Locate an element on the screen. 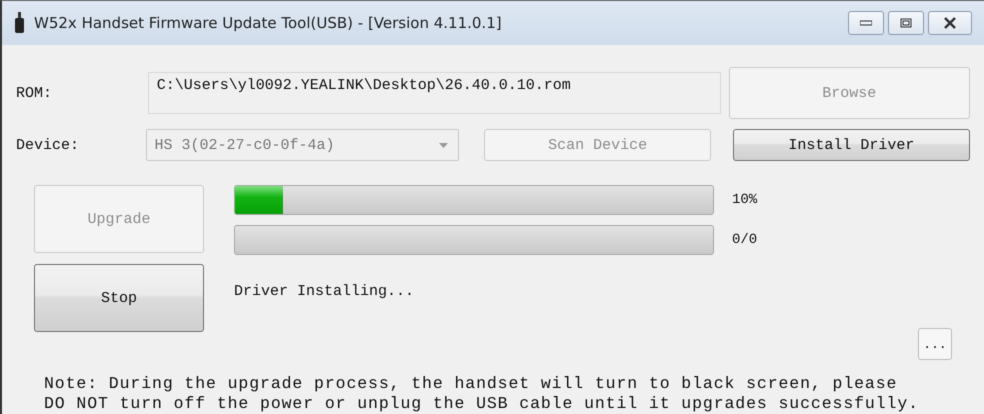 This screenshot has width=984, height=414. minimize-button is located at coordinates (866, 23).